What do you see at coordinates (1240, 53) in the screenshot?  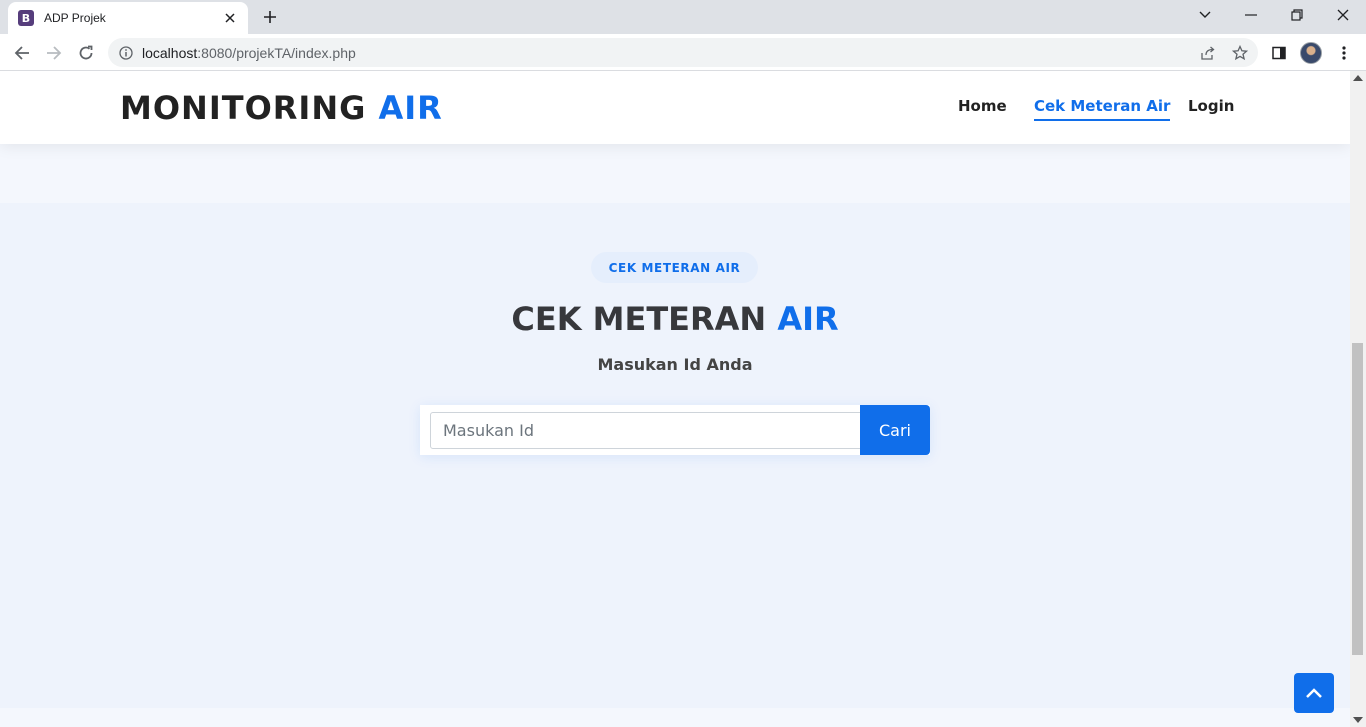 I see `bookmark-star-icon` at bounding box center [1240, 53].